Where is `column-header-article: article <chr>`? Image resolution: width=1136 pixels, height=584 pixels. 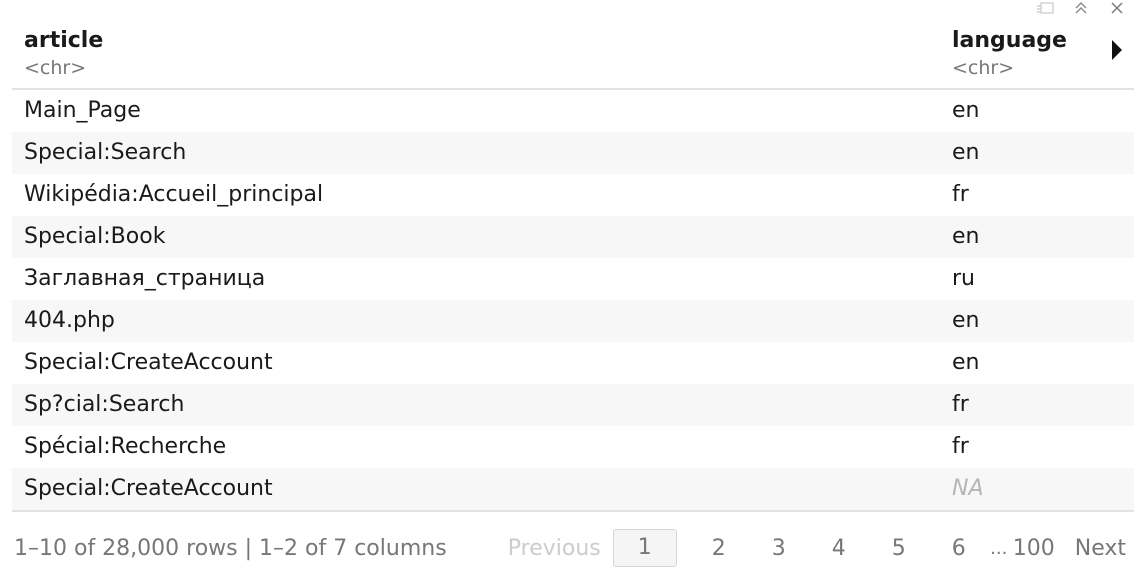
column-header-article: article <chr> is located at coordinates (63, 54).